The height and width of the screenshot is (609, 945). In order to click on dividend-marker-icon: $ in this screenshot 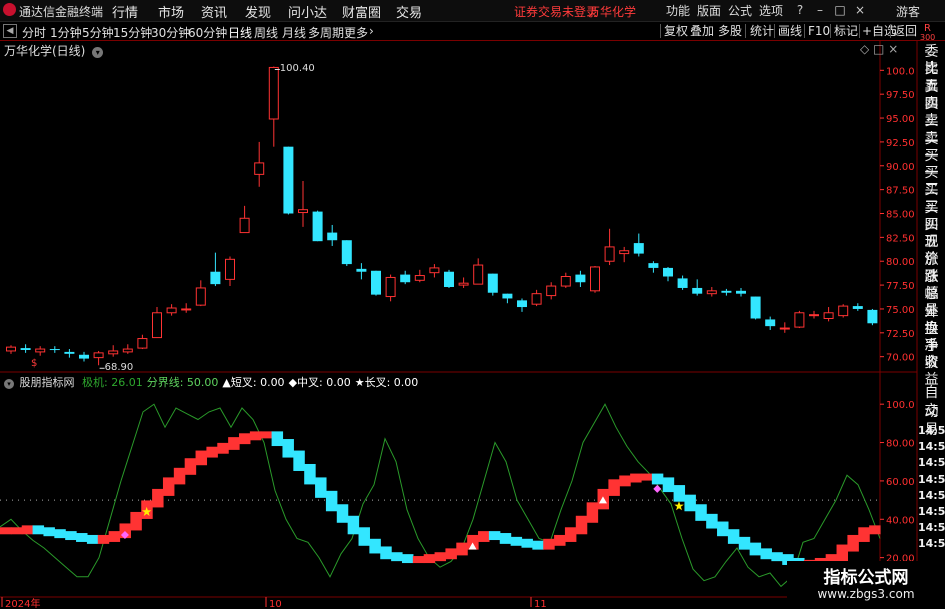, I will do `click(34, 363)`.